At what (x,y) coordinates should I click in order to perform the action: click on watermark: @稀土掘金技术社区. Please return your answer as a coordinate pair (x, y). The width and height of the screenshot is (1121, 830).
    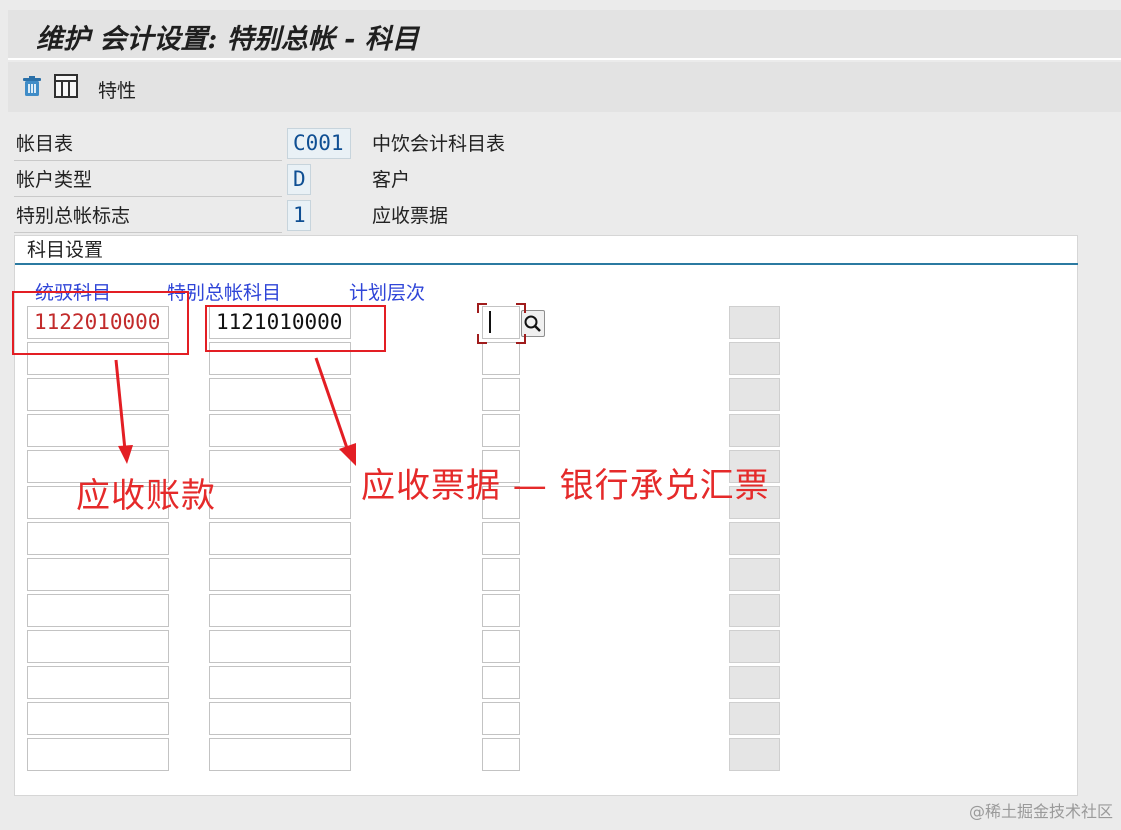
    Looking at the image, I should click on (1040, 811).